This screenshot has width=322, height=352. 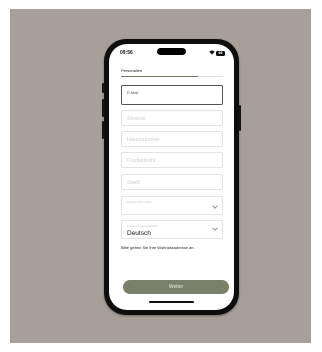 I want to click on volume-up-button, so click(x=103, y=108).